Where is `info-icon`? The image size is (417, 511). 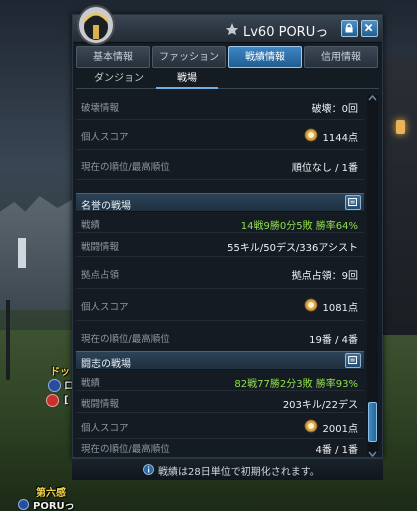 info-icon is located at coordinates (148, 469).